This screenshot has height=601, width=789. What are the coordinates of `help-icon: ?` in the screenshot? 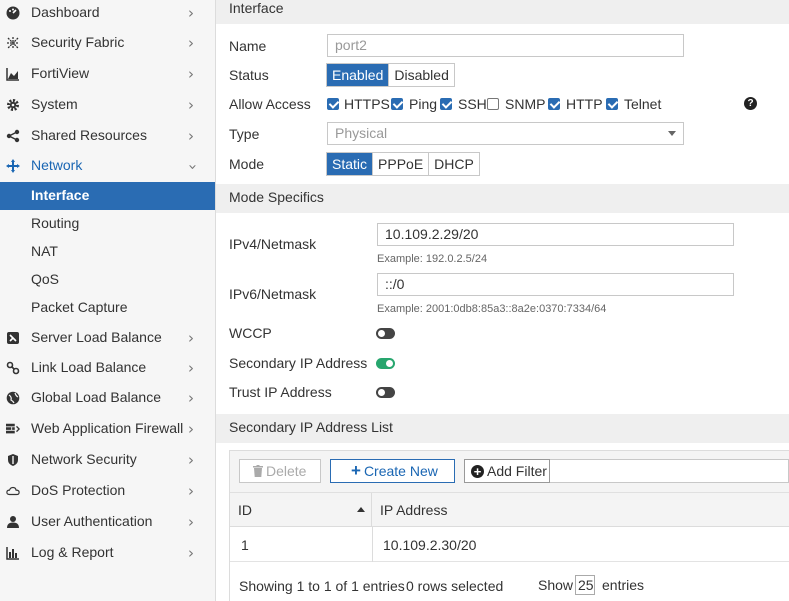 It's located at (750, 103).